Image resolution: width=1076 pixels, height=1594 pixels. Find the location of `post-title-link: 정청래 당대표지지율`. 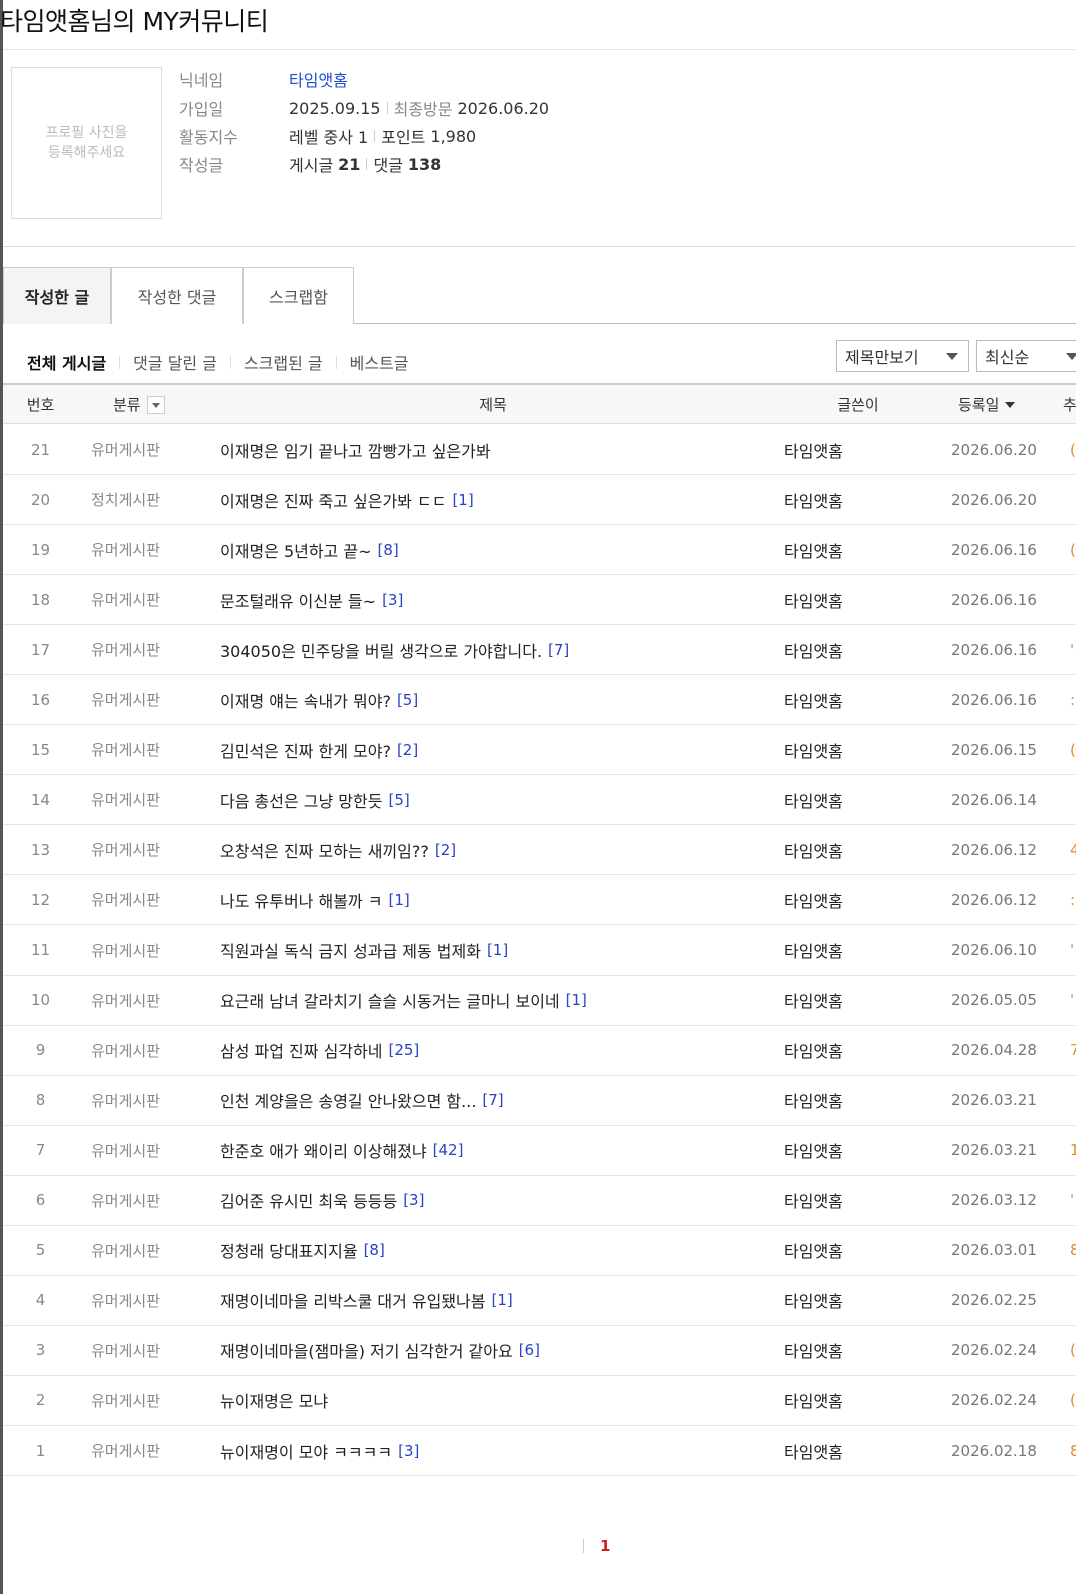

post-title-link: 정청래 당대표지지율 is located at coordinates (289, 1250).